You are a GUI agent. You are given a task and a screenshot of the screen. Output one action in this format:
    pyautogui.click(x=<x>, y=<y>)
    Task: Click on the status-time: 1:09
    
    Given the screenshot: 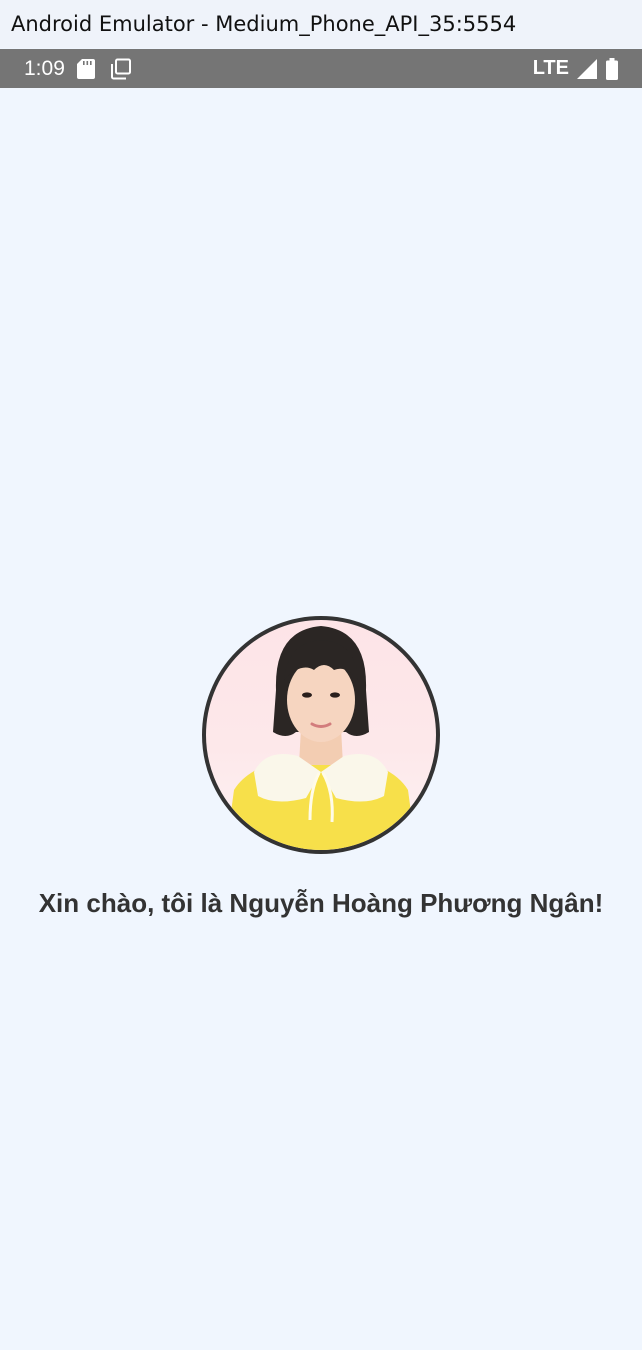 What is the action you would take?
    pyautogui.click(x=44, y=68)
    